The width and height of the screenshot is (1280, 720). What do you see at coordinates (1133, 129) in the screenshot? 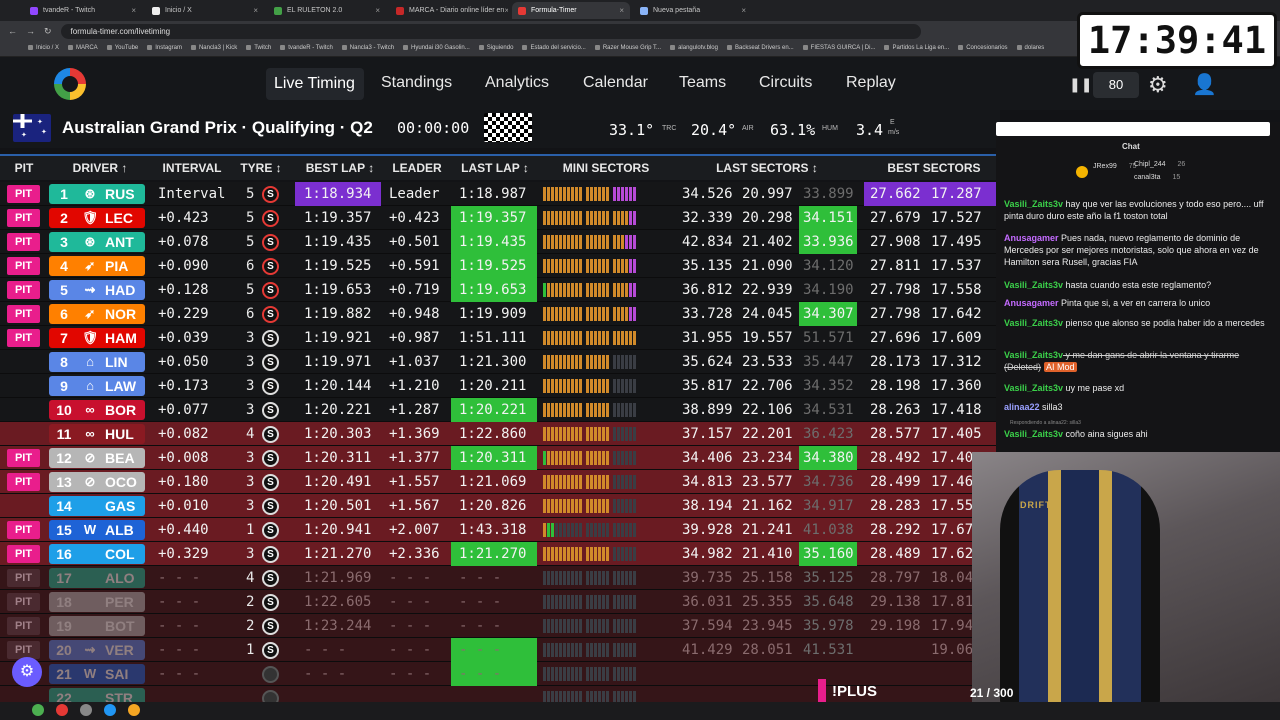
I see `chat-search-bar` at bounding box center [1133, 129].